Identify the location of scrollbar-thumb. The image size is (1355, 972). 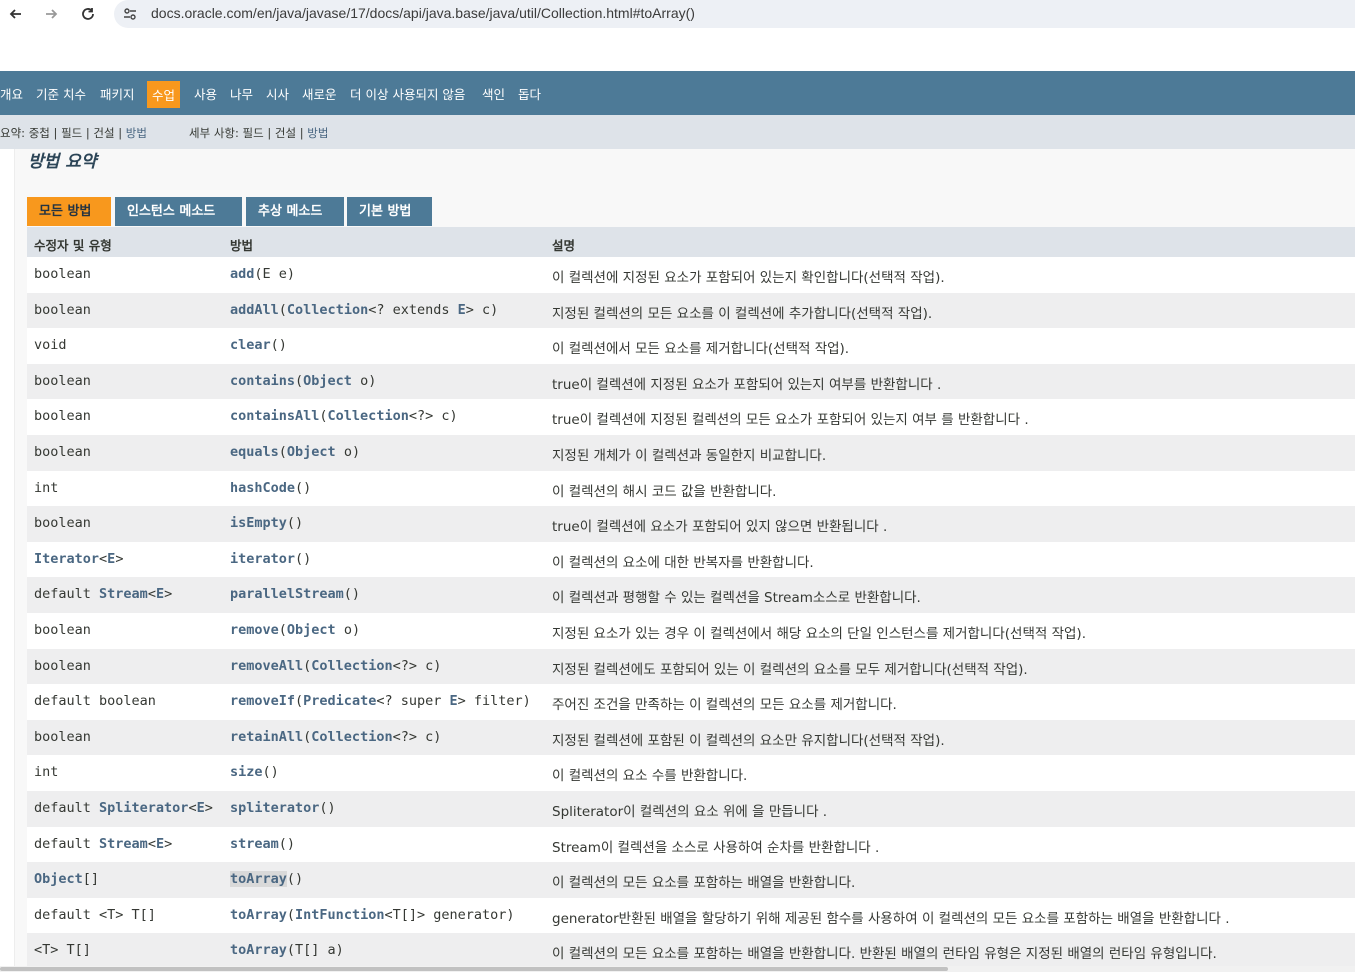
(474, 969).